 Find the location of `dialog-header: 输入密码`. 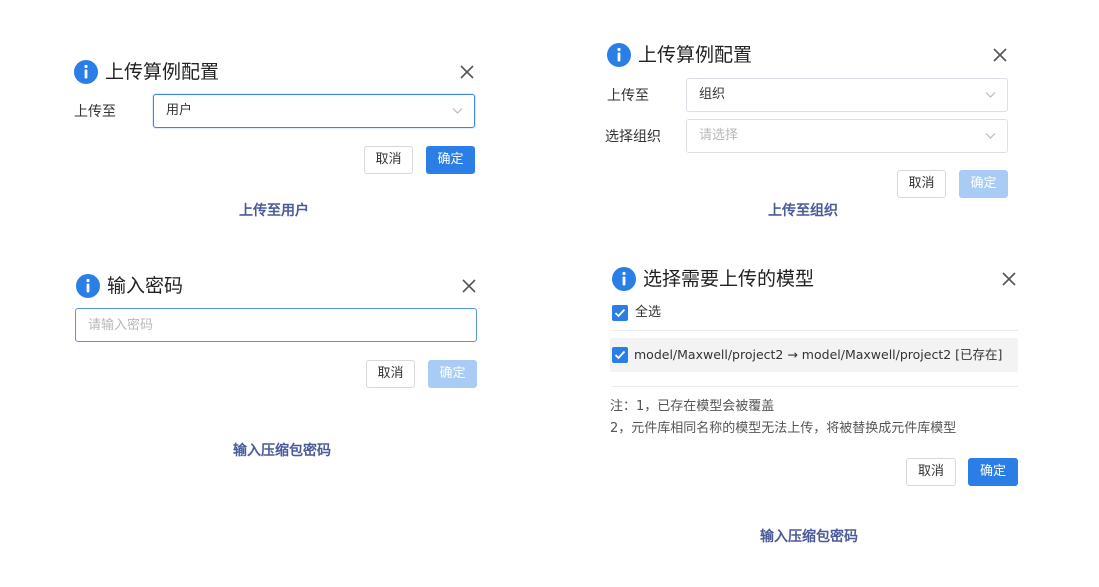

dialog-header: 输入密码 is located at coordinates (277, 287).